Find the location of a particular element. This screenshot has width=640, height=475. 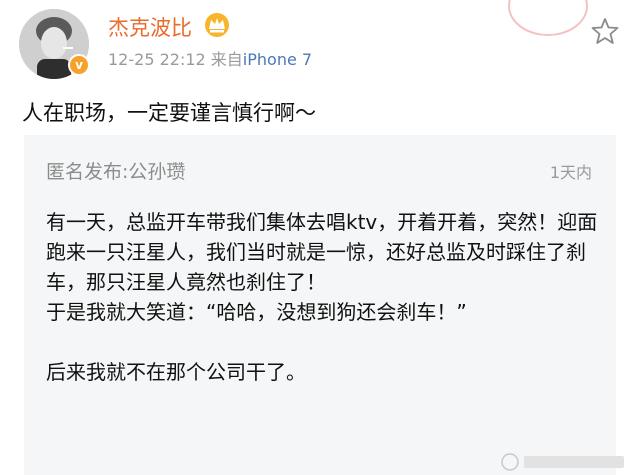

post-text: 人在职场，一定要谨言慎行啊～ is located at coordinates (169, 113).